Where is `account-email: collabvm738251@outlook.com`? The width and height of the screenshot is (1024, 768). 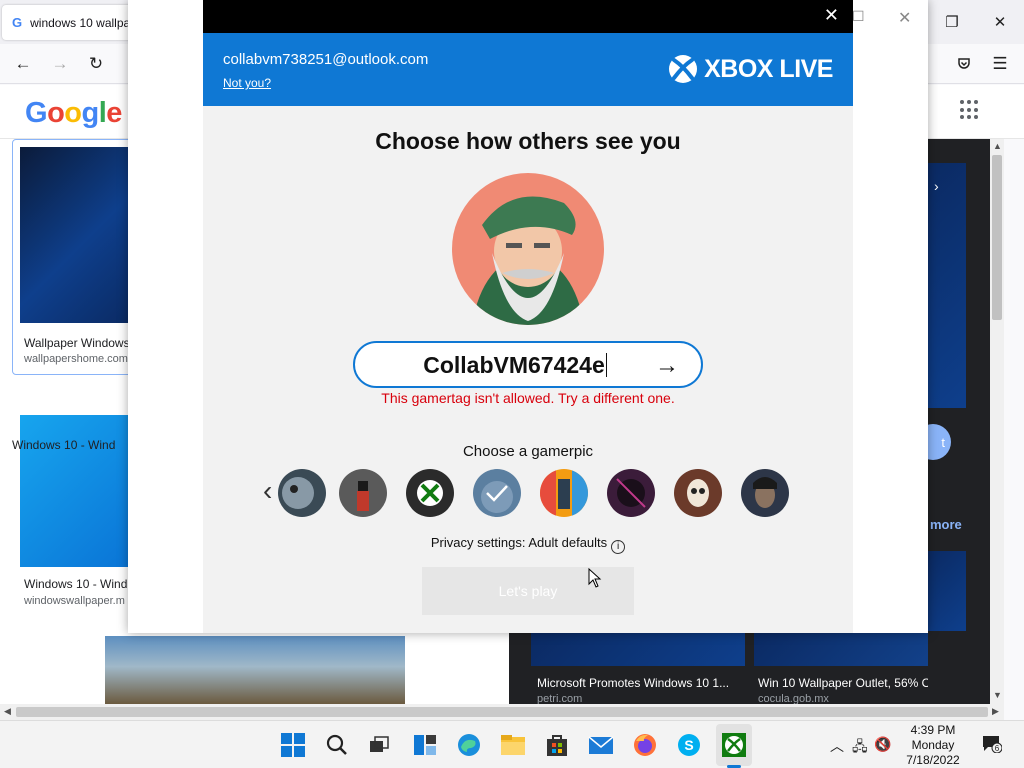 account-email: collabvm738251@outlook.com is located at coordinates (326, 59).